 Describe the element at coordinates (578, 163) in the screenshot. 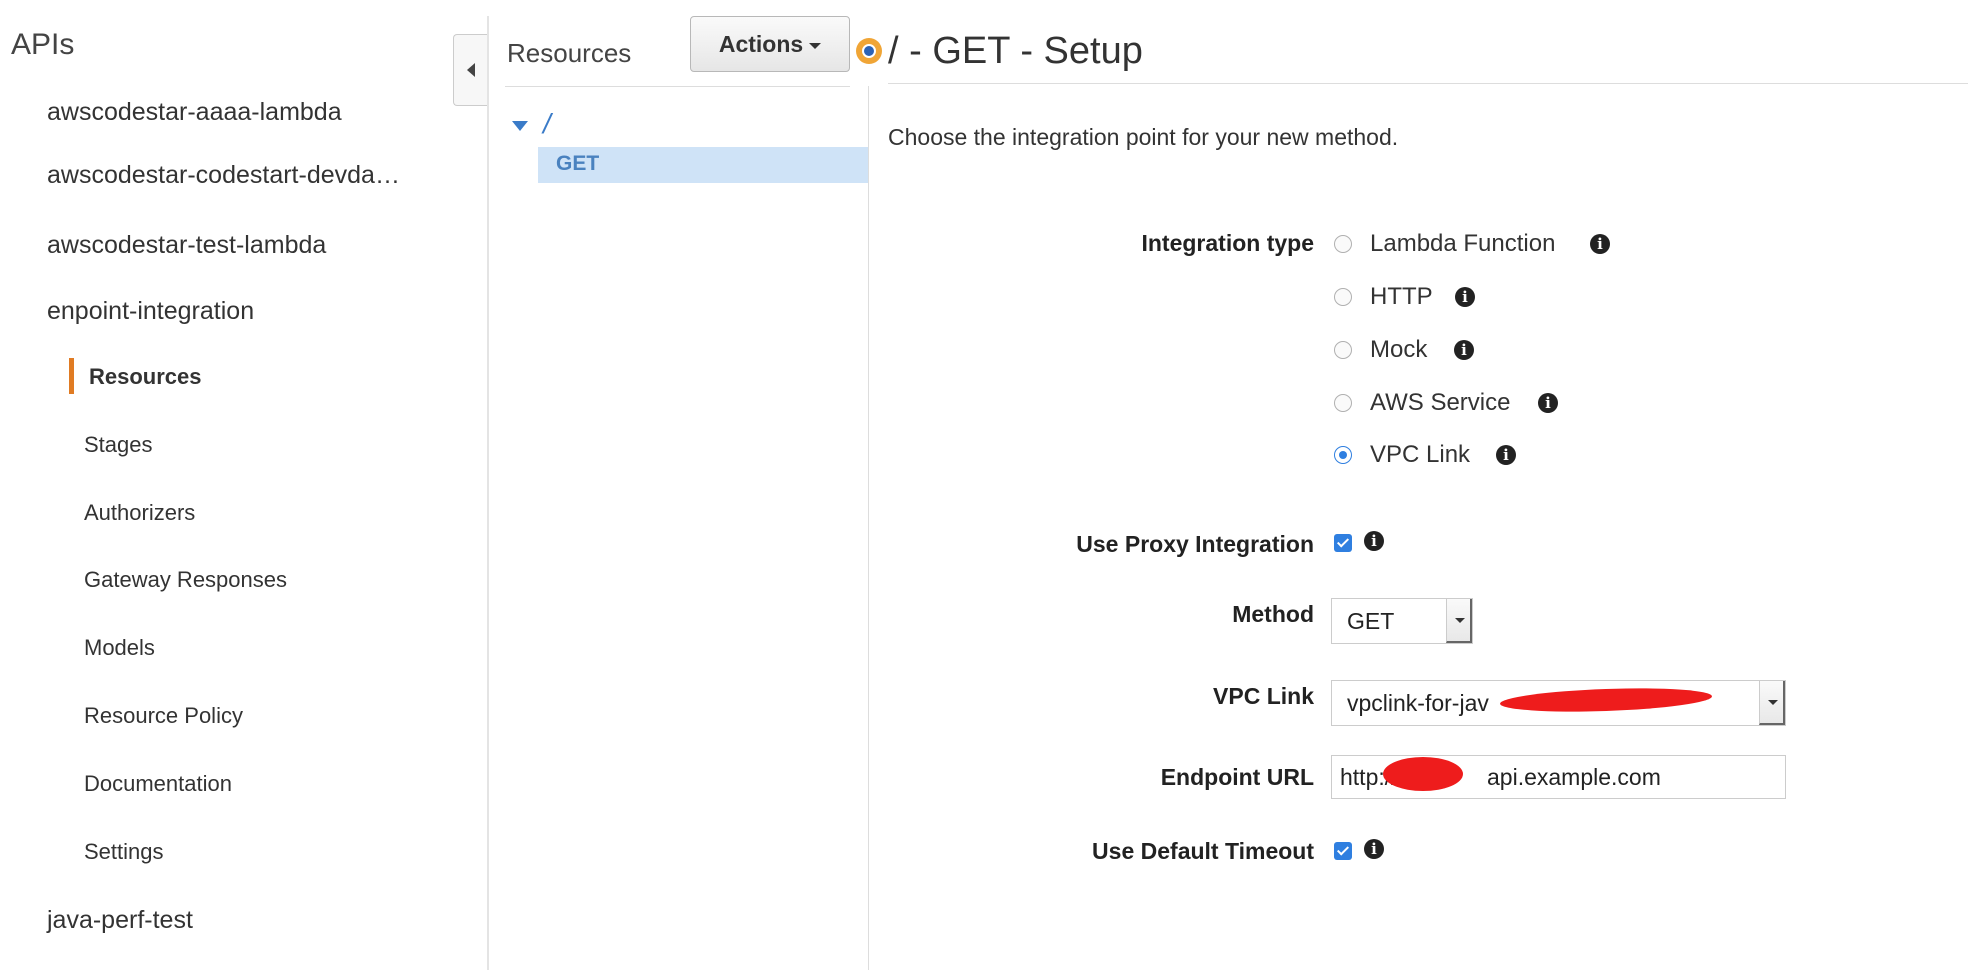

I see `resource-method-get: GET` at that location.